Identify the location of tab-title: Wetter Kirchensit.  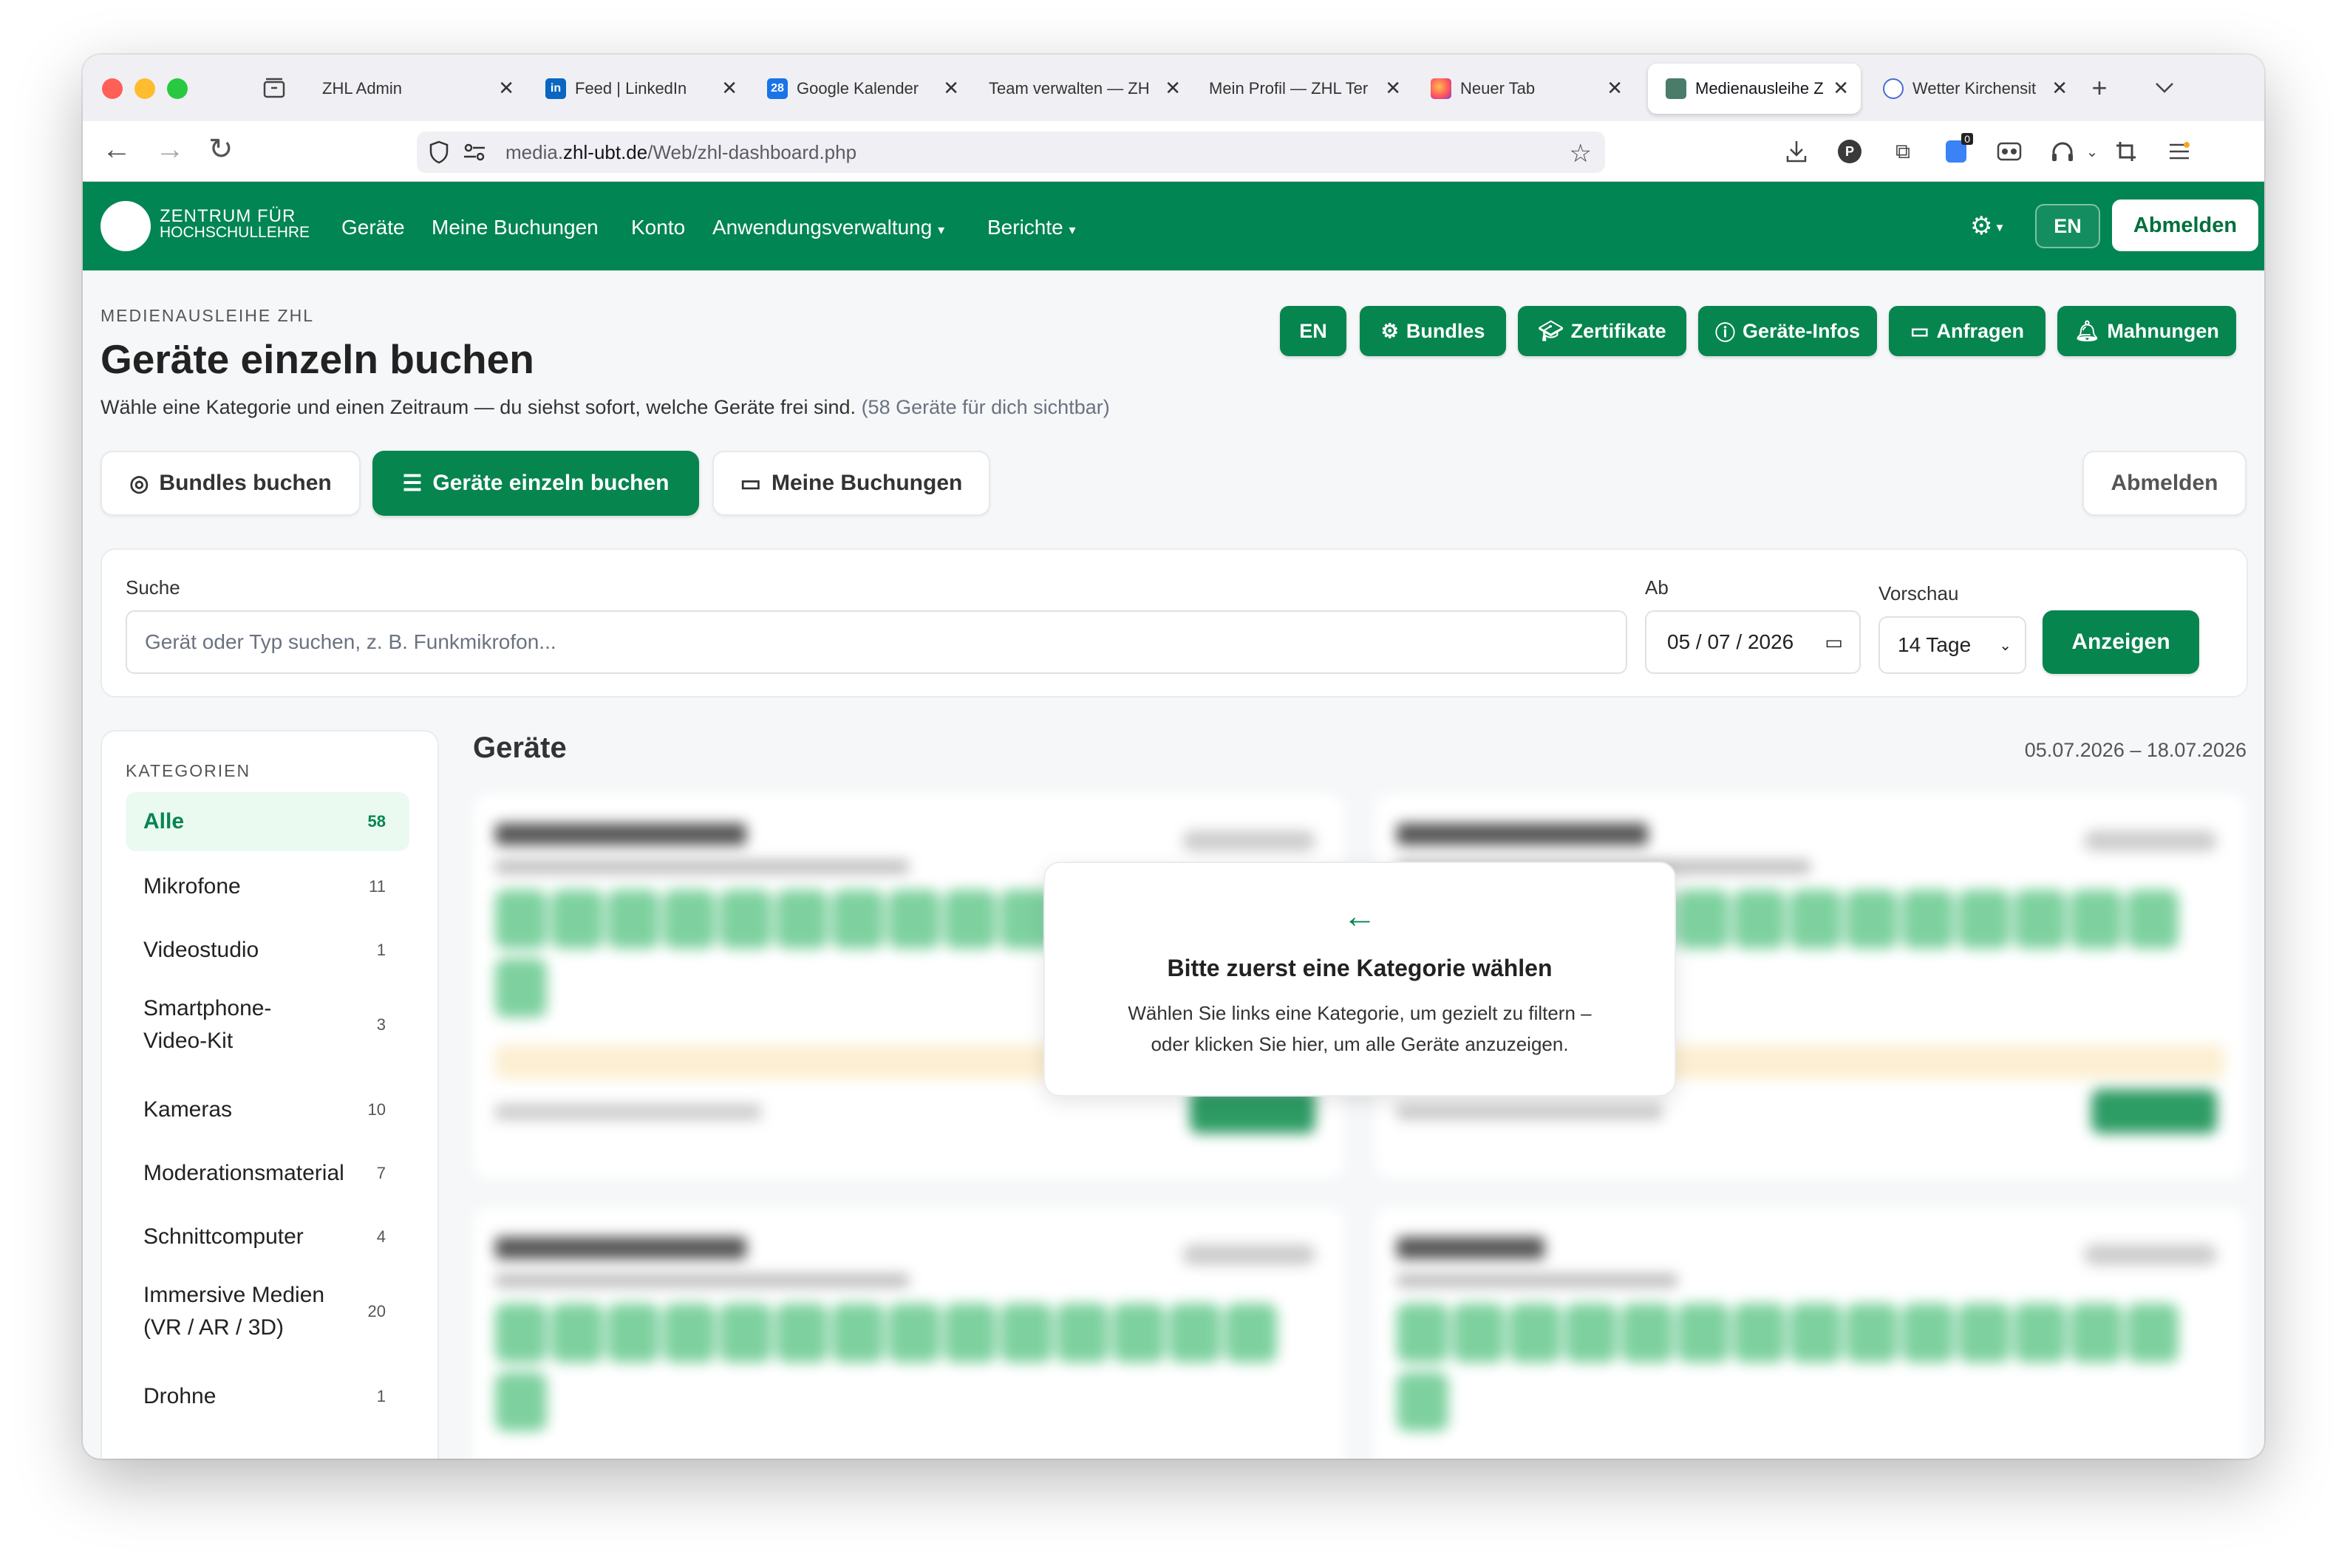
(1974, 88).